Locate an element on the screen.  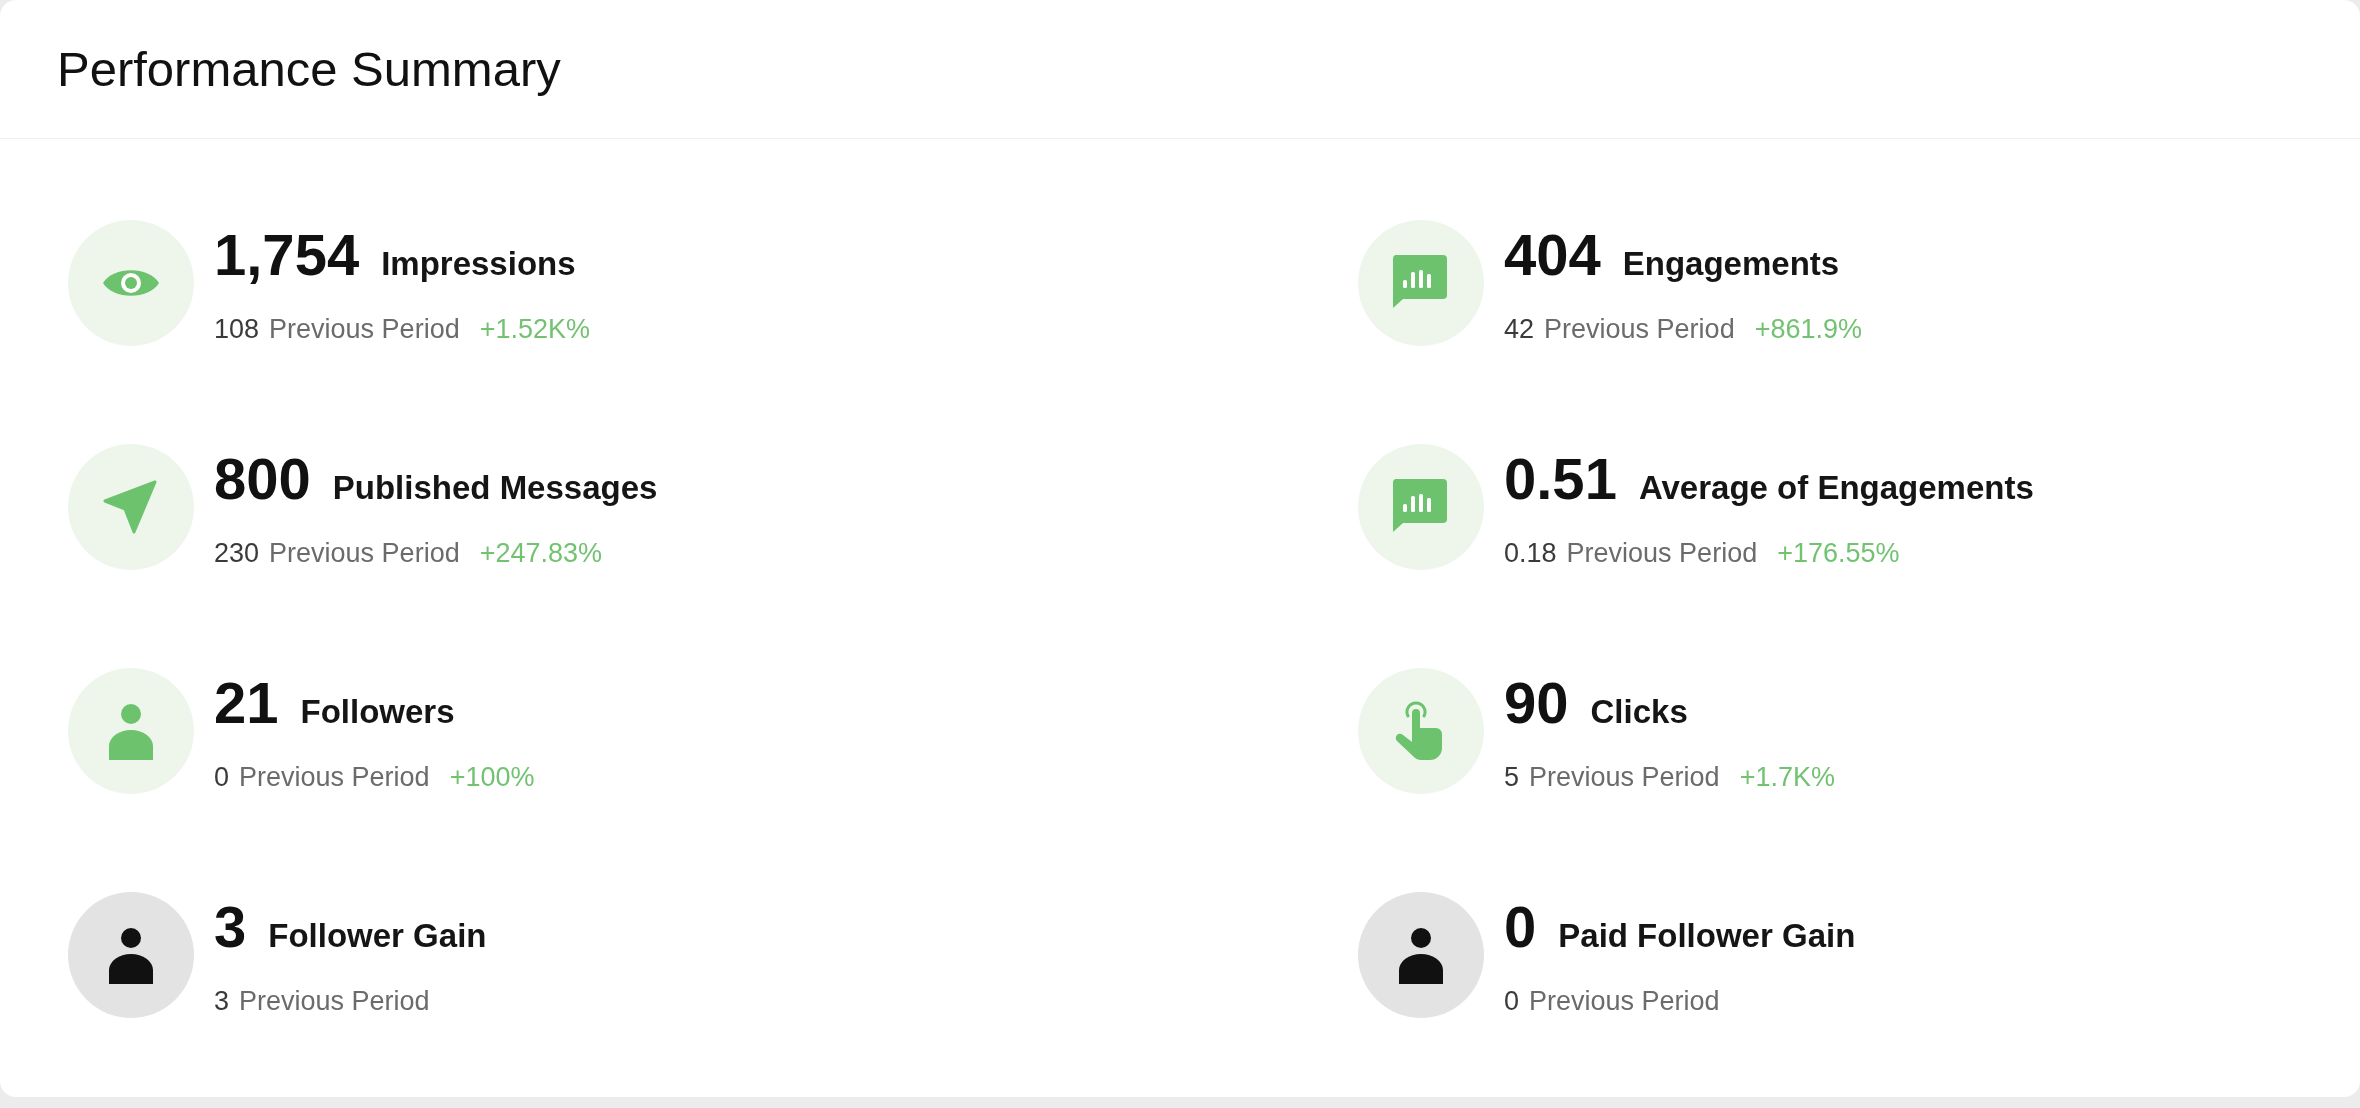
change-percent: +176.55% is located at coordinates (1838, 552).